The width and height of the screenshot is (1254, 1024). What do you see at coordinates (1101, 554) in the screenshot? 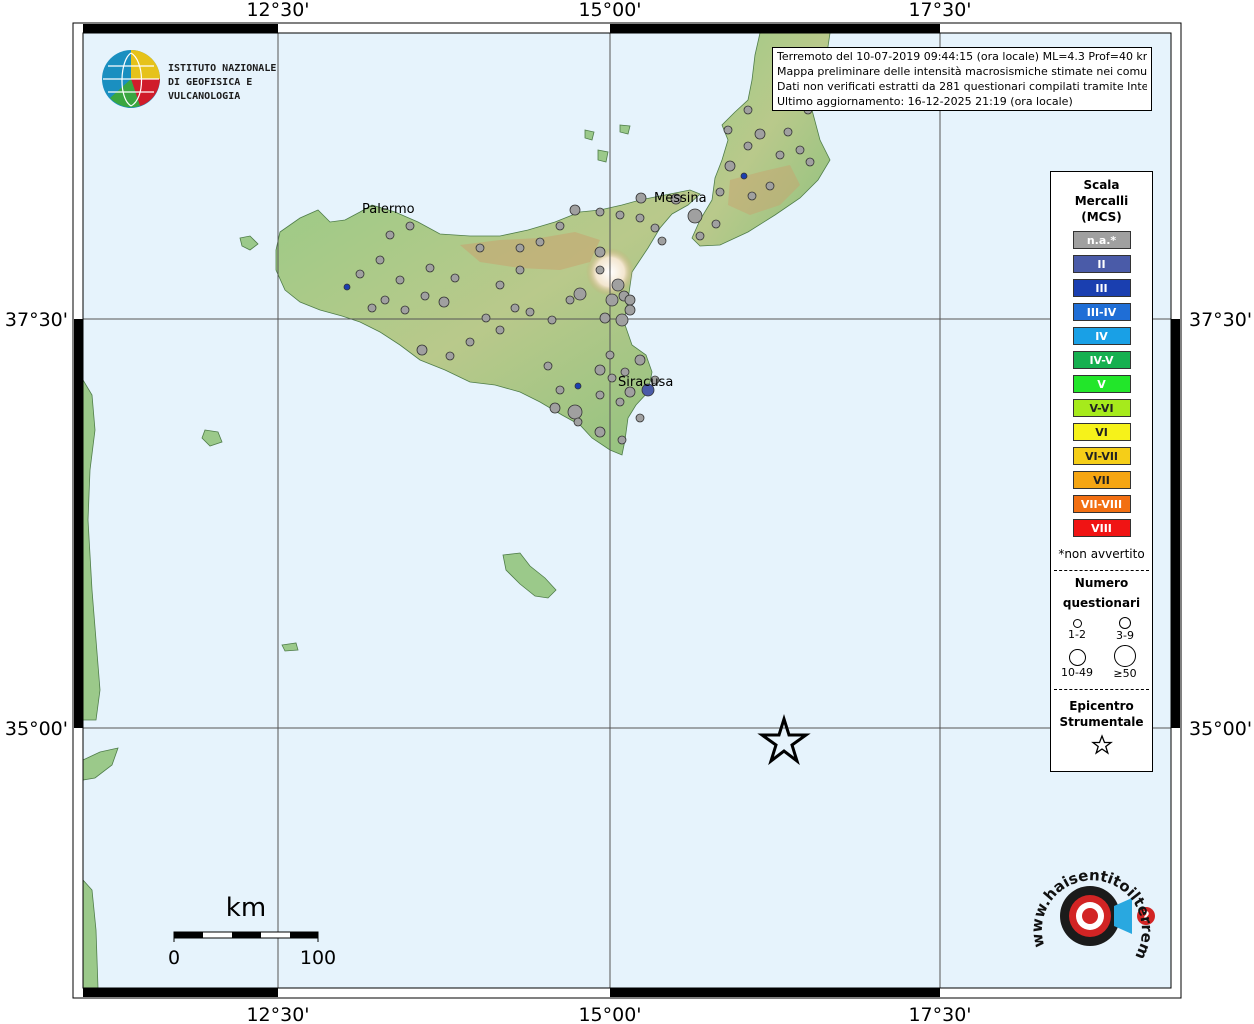
I see `legend-note: *non avvertito` at bounding box center [1101, 554].